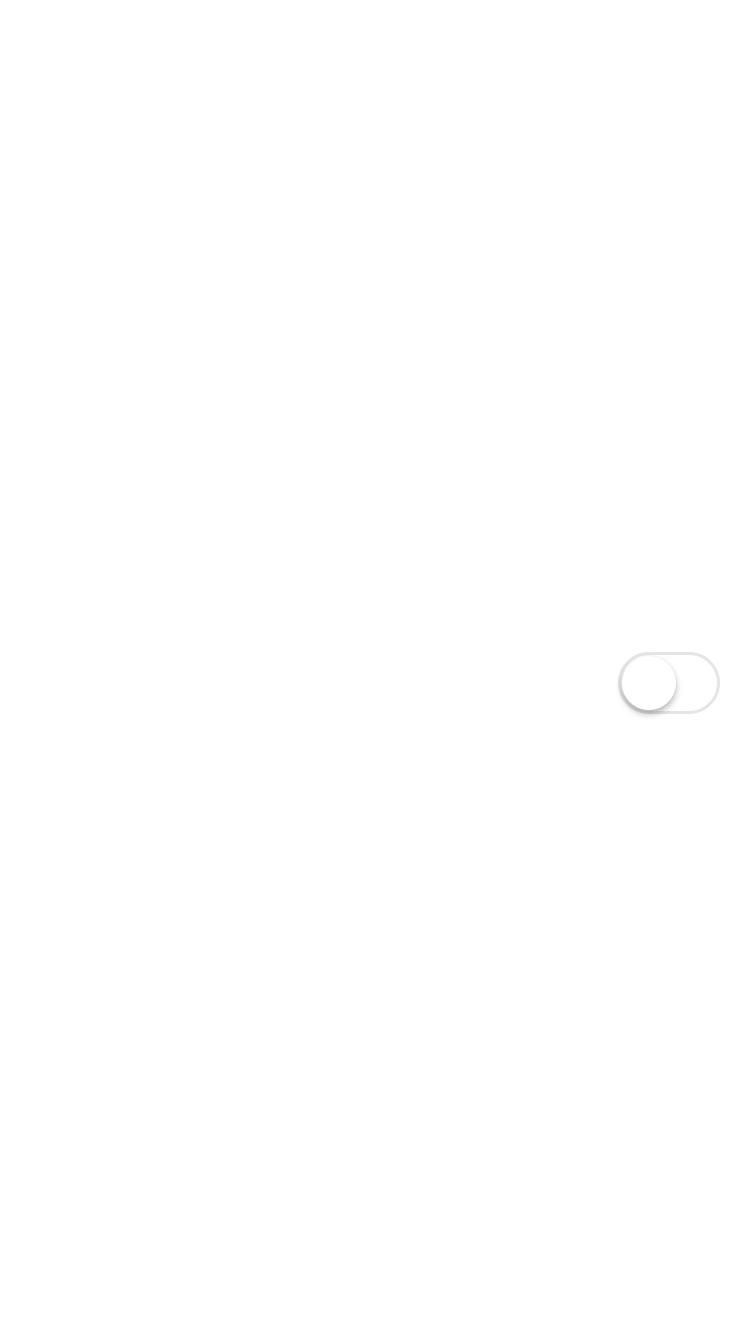 Image resolution: width=750 pixels, height=1334 pixels. Describe the element at coordinates (649, 683) in the screenshot. I see `toggle-knob` at that location.